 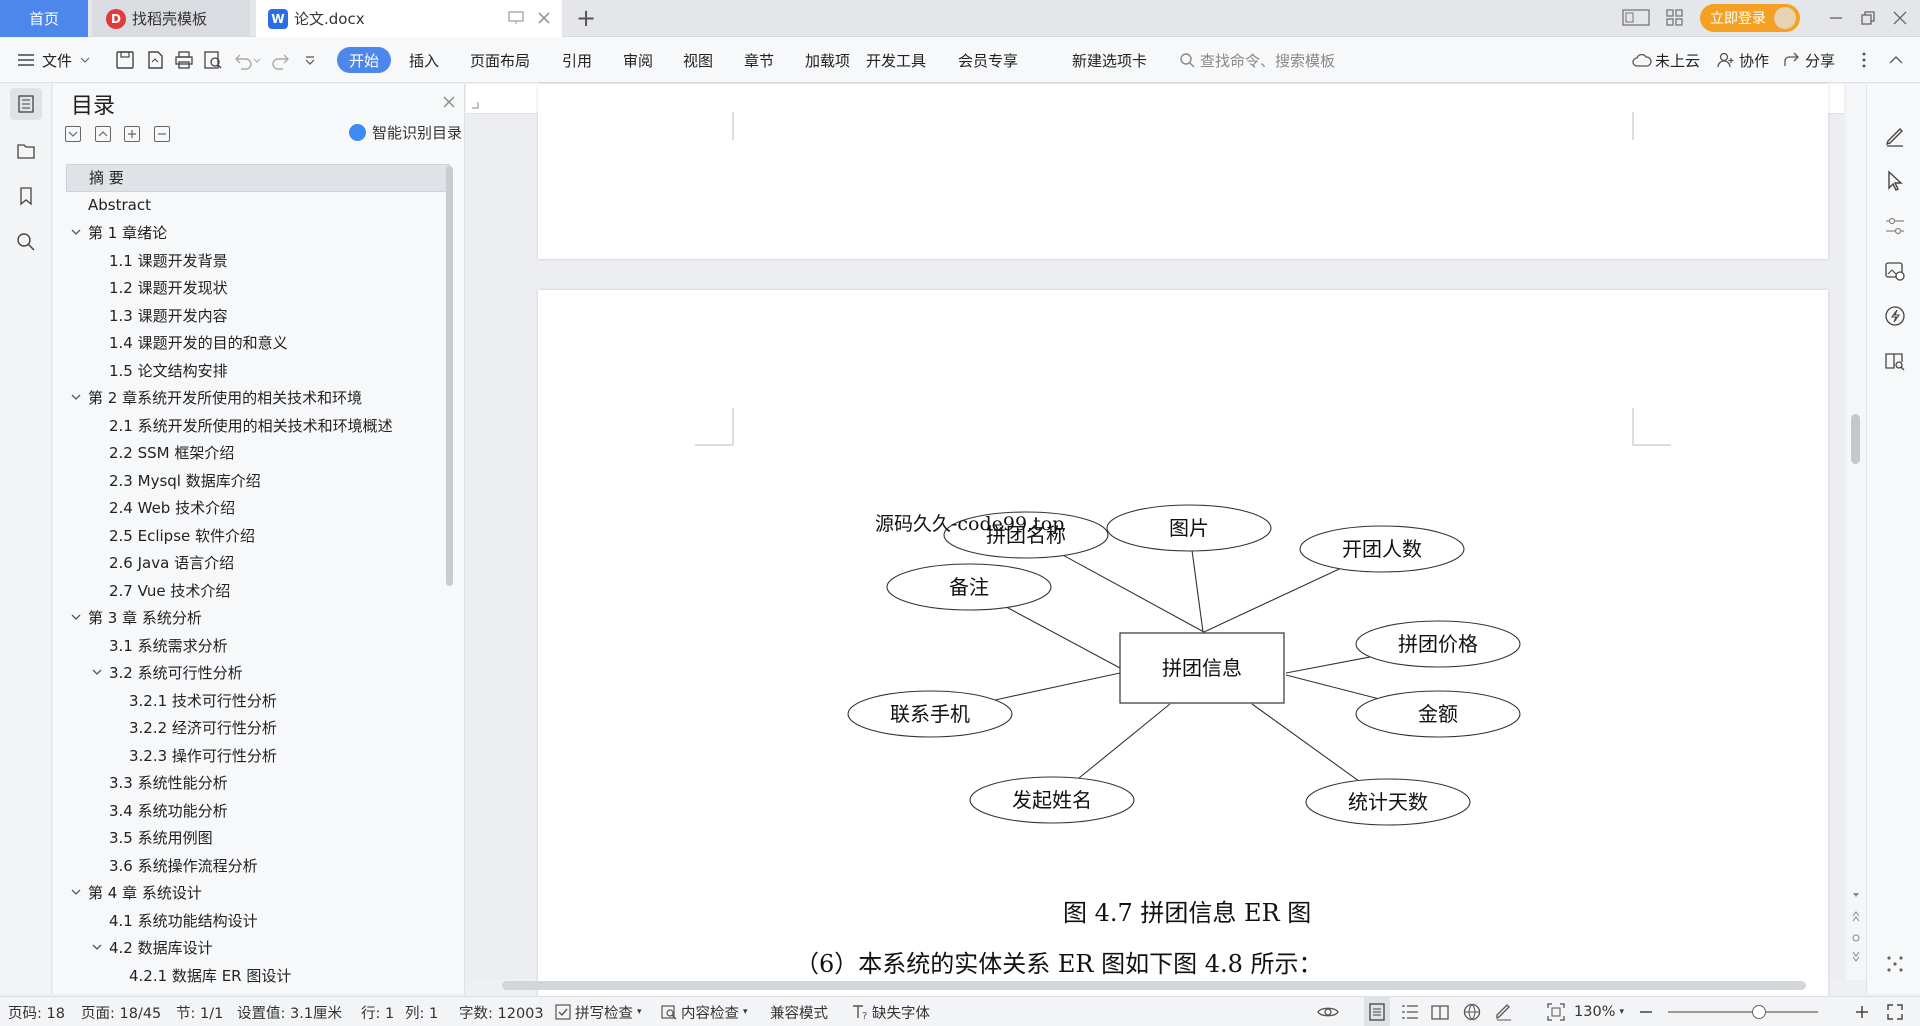 I want to click on toc-item: 第 2 章系统开发所使用的相关技术和环境, so click(x=258, y=398).